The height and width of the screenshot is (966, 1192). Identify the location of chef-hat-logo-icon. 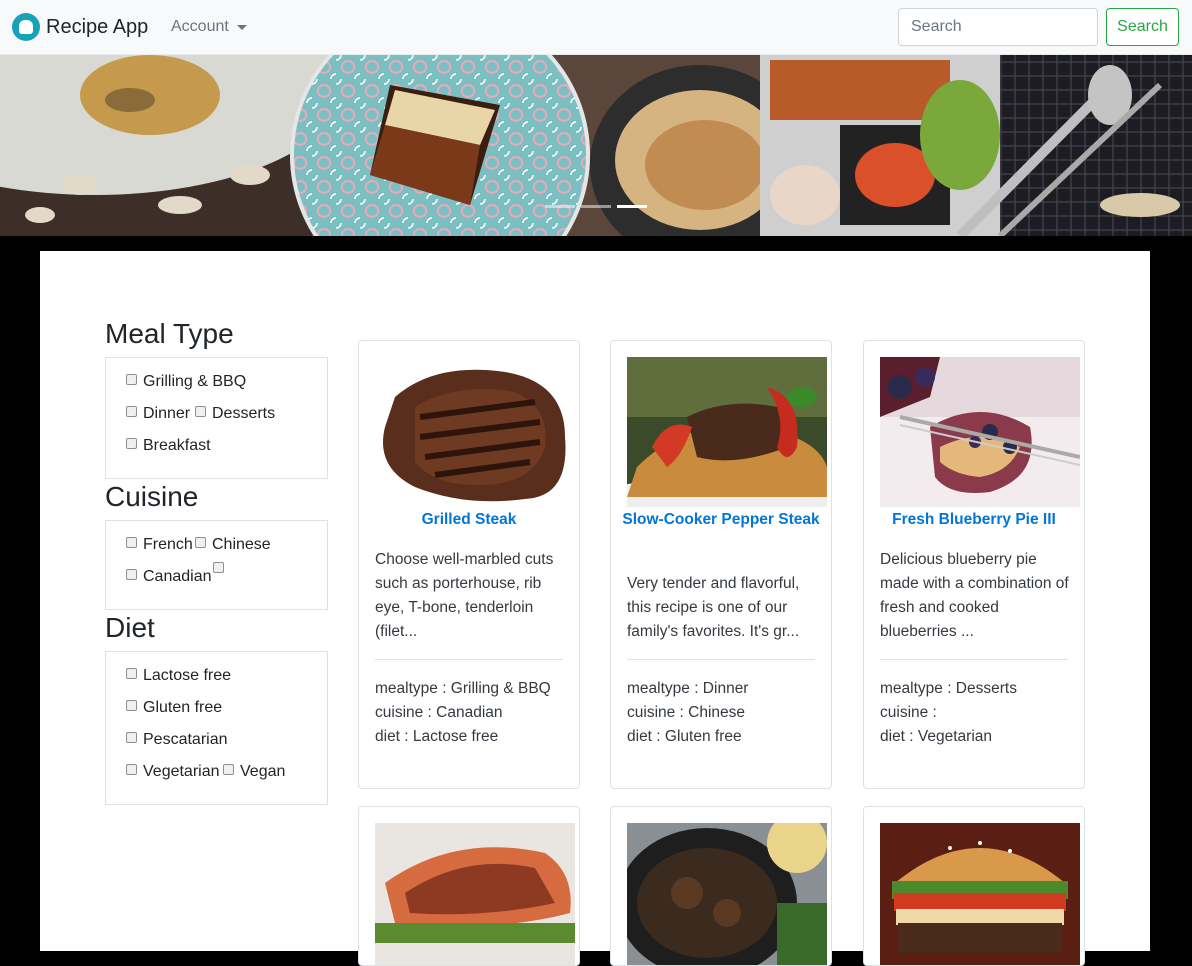
(26, 27).